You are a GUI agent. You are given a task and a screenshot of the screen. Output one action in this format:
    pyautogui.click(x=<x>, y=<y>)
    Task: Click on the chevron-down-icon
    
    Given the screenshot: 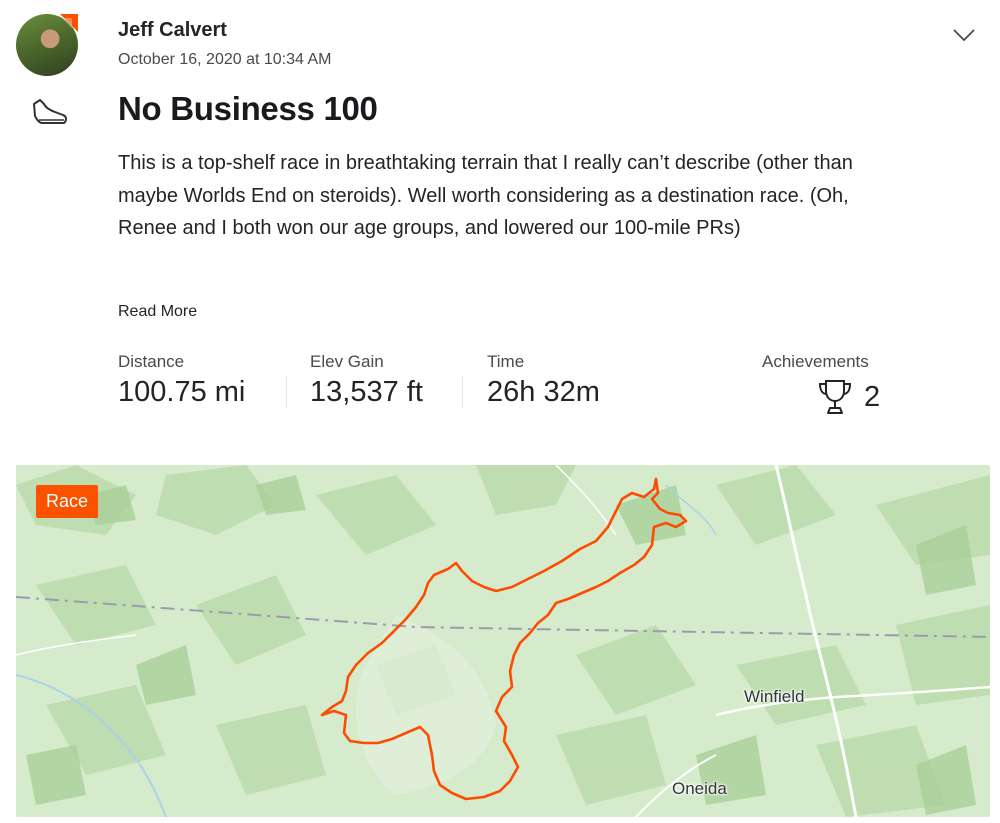 What is the action you would take?
    pyautogui.click(x=964, y=35)
    